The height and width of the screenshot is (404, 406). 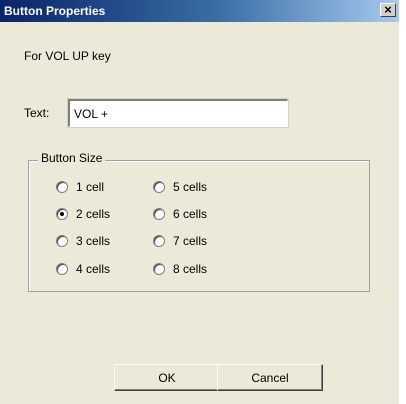 What do you see at coordinates (72, 158) in the screenshot?
I see `button-size-group-label: Button Size` at bounding box center [72, 158].